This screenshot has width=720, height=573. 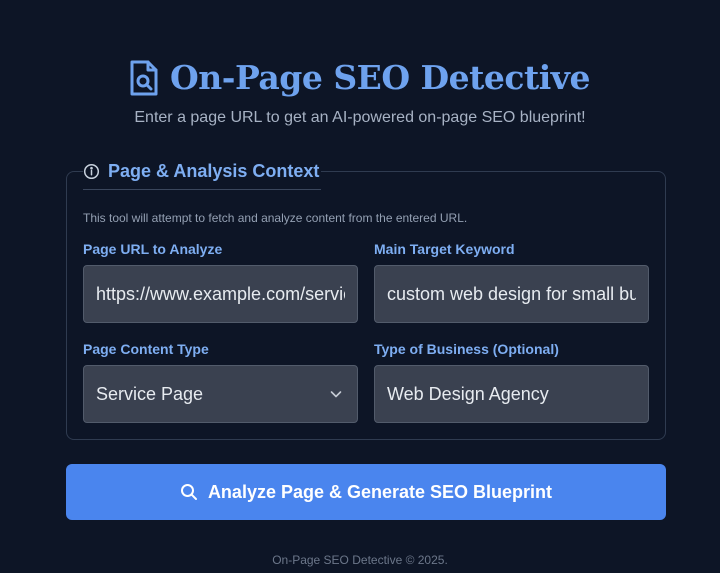 I want to click on business-type-input, so click(x=511, y=394).